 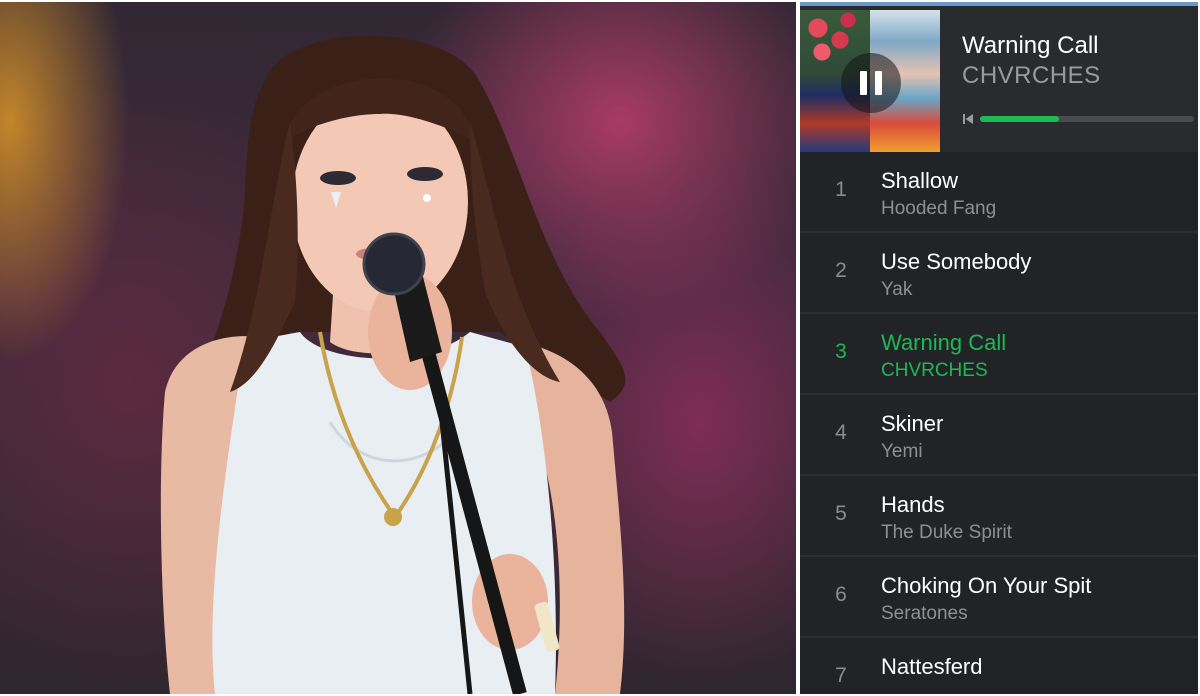 What do you see at coordinates (999, 435) in the screenshot?
I see `track-row: 4 Skiner Yemi` at bounding box center [999, 435].